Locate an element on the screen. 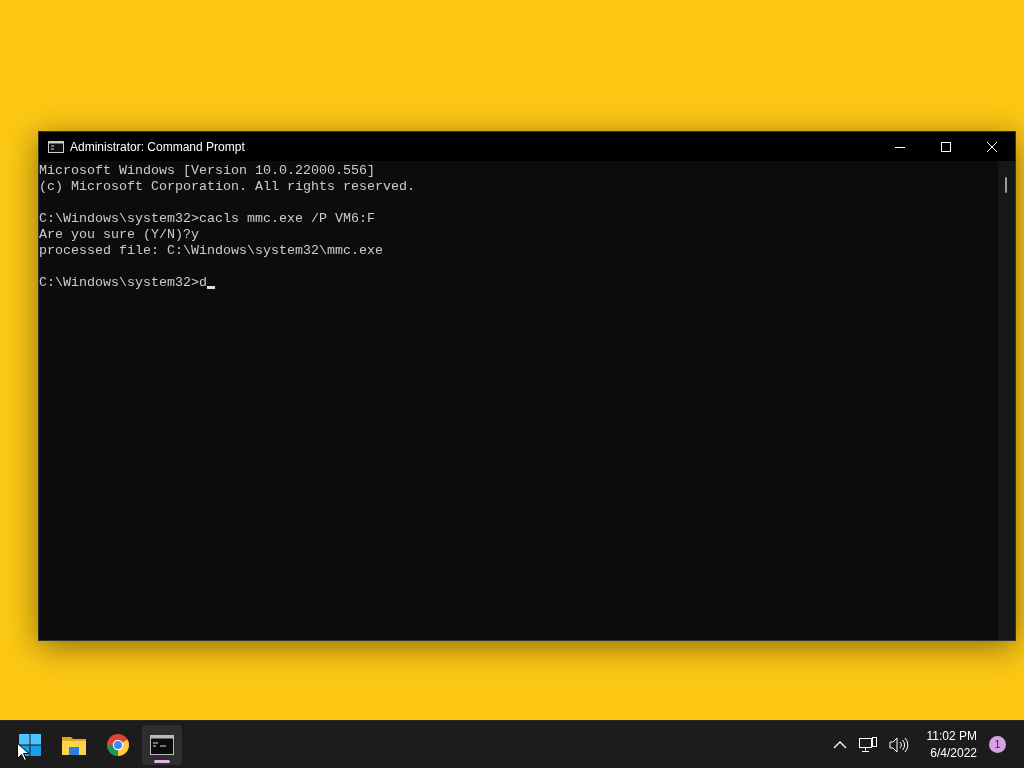 The image size is (1024, 768). window-title: Administrator: Command Prompt is located at coordinates (157, 146).